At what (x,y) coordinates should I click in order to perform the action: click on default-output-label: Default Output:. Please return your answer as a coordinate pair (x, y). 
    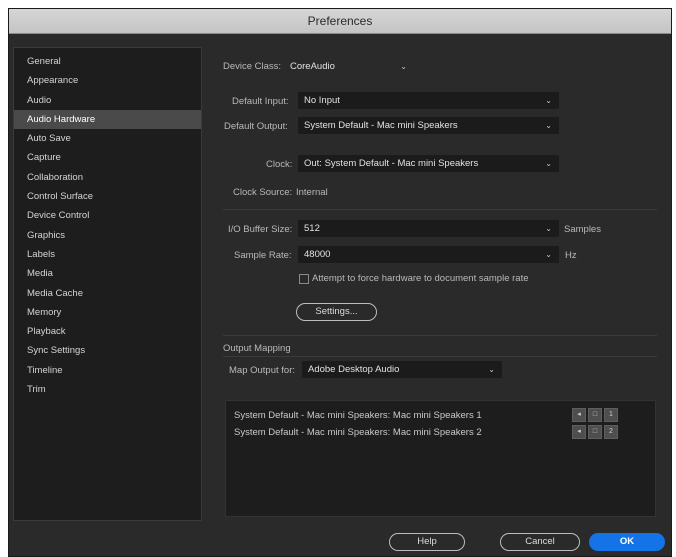
    Looking at the image, I should click on (256, 126).